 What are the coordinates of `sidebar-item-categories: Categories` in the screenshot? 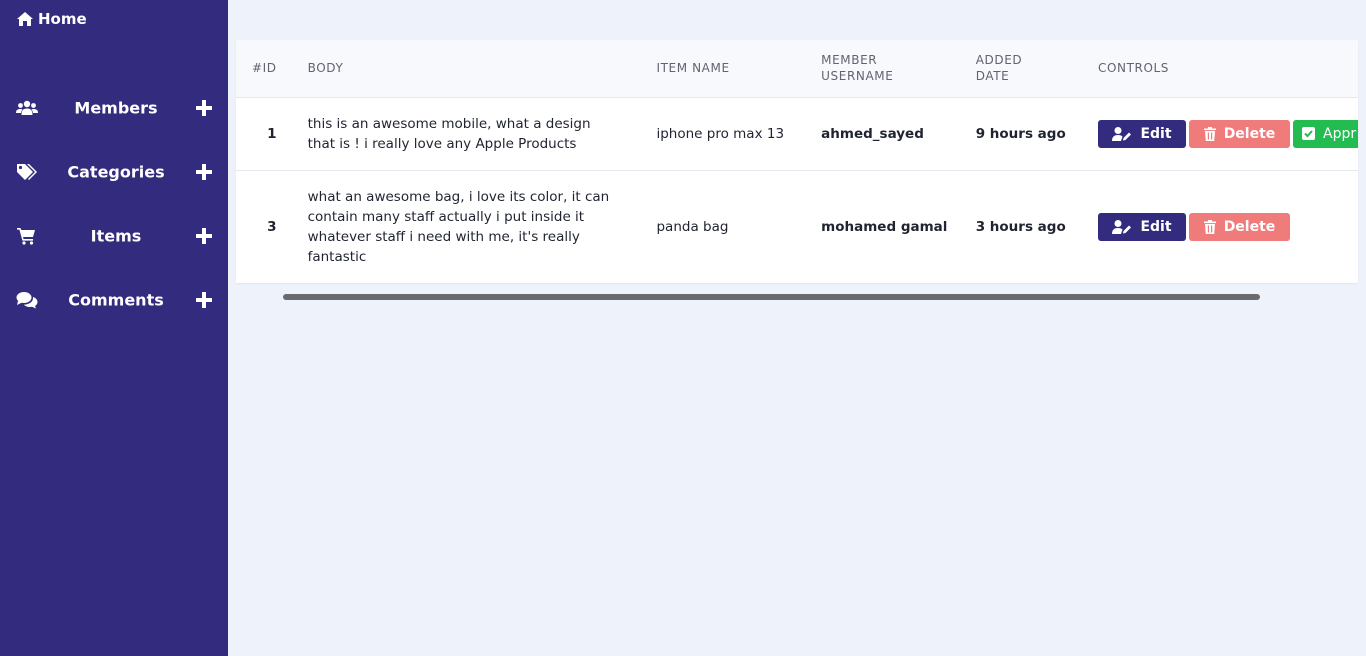 It's located at (114, 172).